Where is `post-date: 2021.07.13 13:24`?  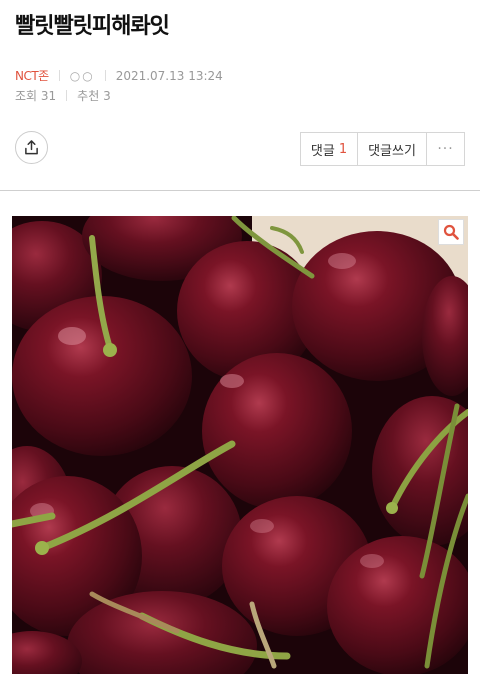 post-date: 2021.07.13 13:24 is located at coordinates (169, 75).